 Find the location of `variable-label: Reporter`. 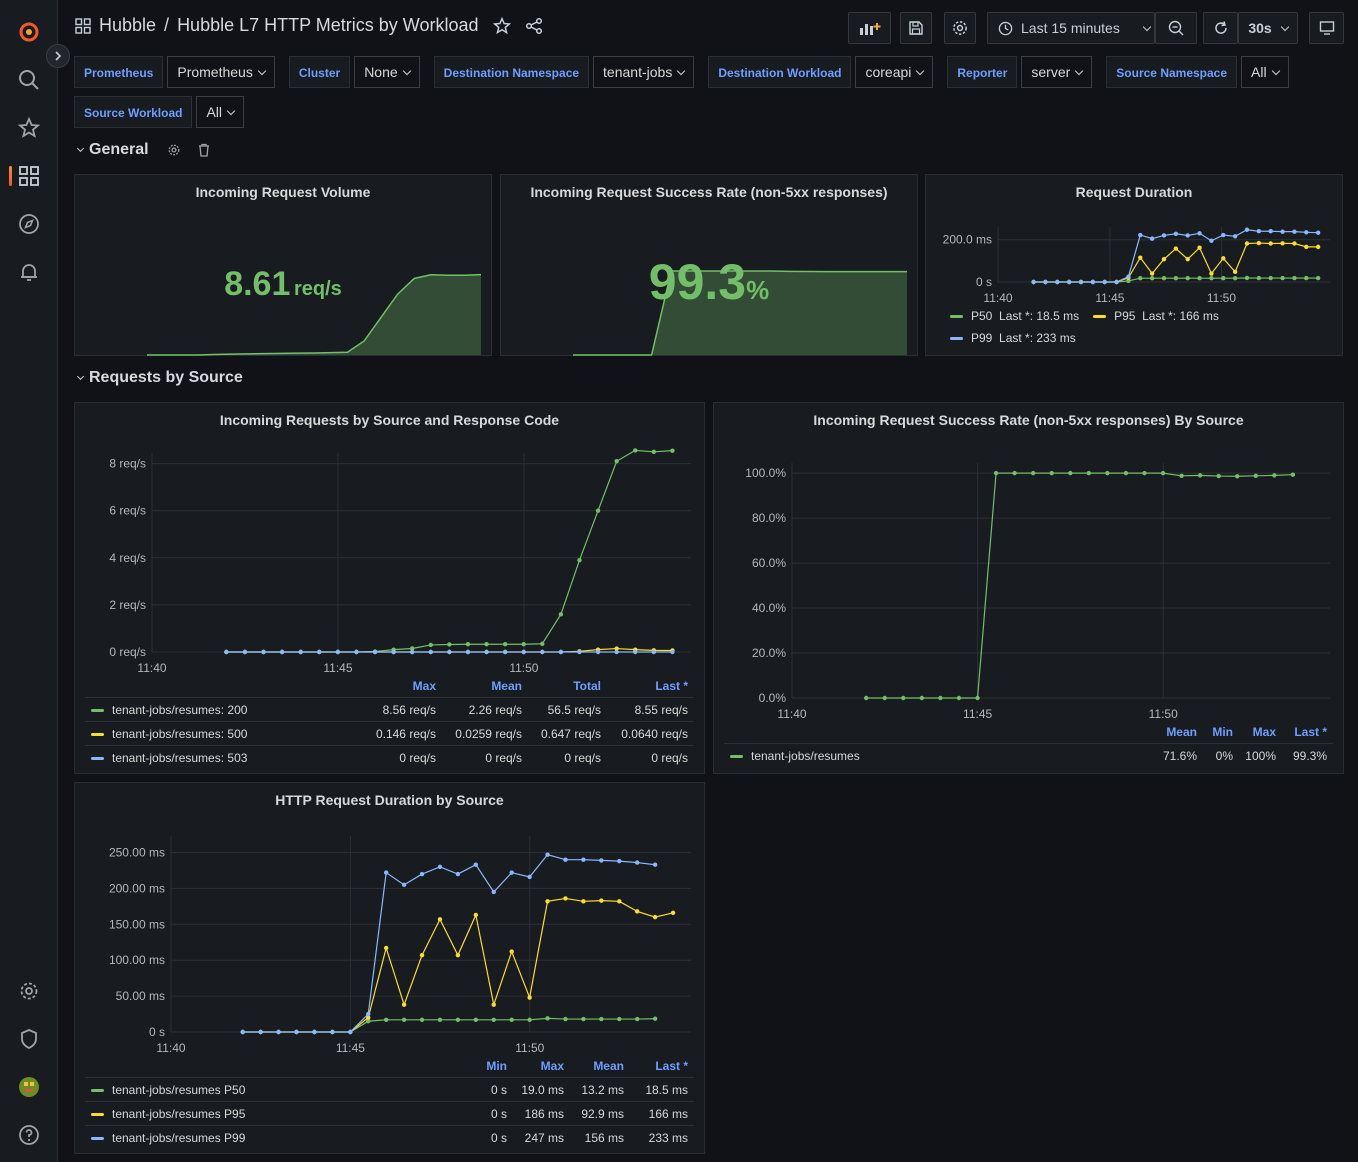

variable-label: Reporter is located at coordinates (982, 72).